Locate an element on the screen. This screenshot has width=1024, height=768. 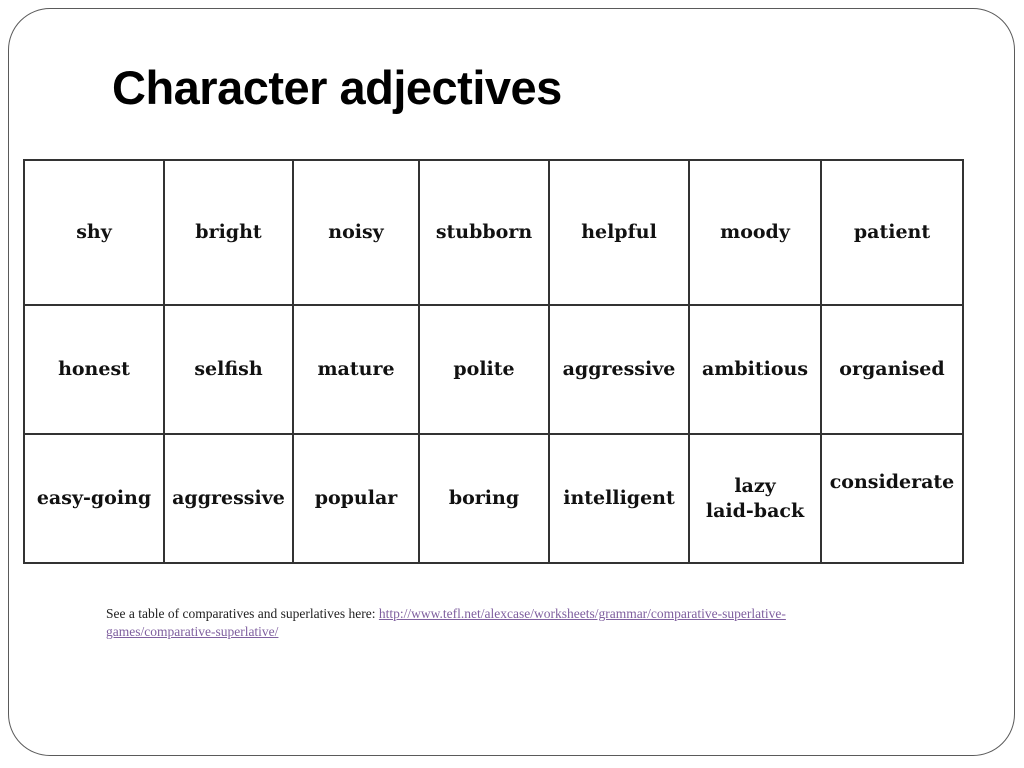
table-cell: stubborn is located at coordinates (484, 232).